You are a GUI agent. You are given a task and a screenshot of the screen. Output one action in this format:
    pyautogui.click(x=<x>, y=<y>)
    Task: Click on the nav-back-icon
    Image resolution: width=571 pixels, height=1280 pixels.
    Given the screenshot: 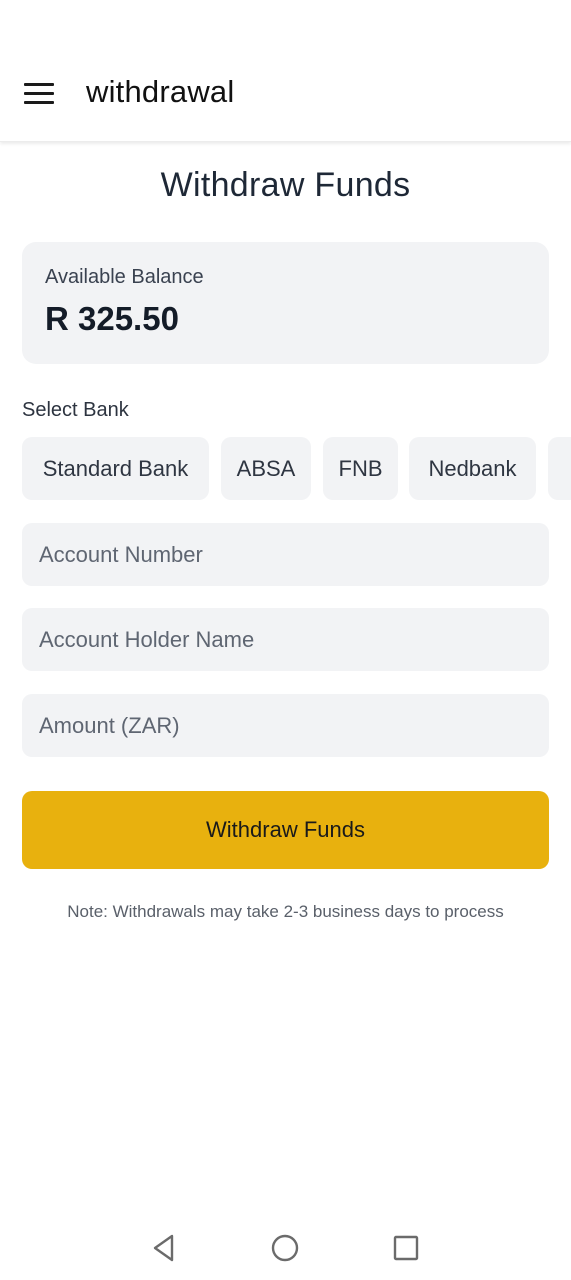 What is the action you would take?
    pyautogui.click(x=164, y=1248)
    